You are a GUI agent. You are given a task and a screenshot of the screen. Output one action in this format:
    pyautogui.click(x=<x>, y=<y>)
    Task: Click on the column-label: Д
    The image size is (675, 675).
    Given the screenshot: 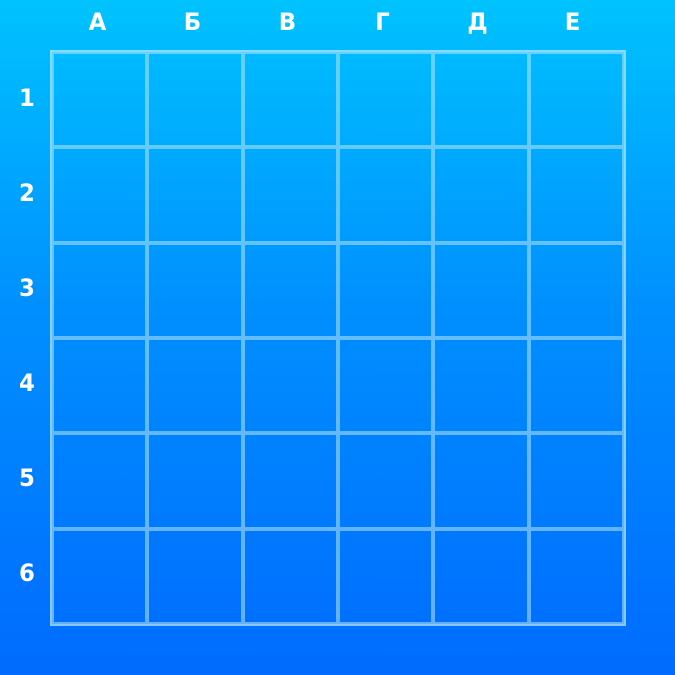 What is the action you would take?
    pyautogui.click(x=477, y=22)
    